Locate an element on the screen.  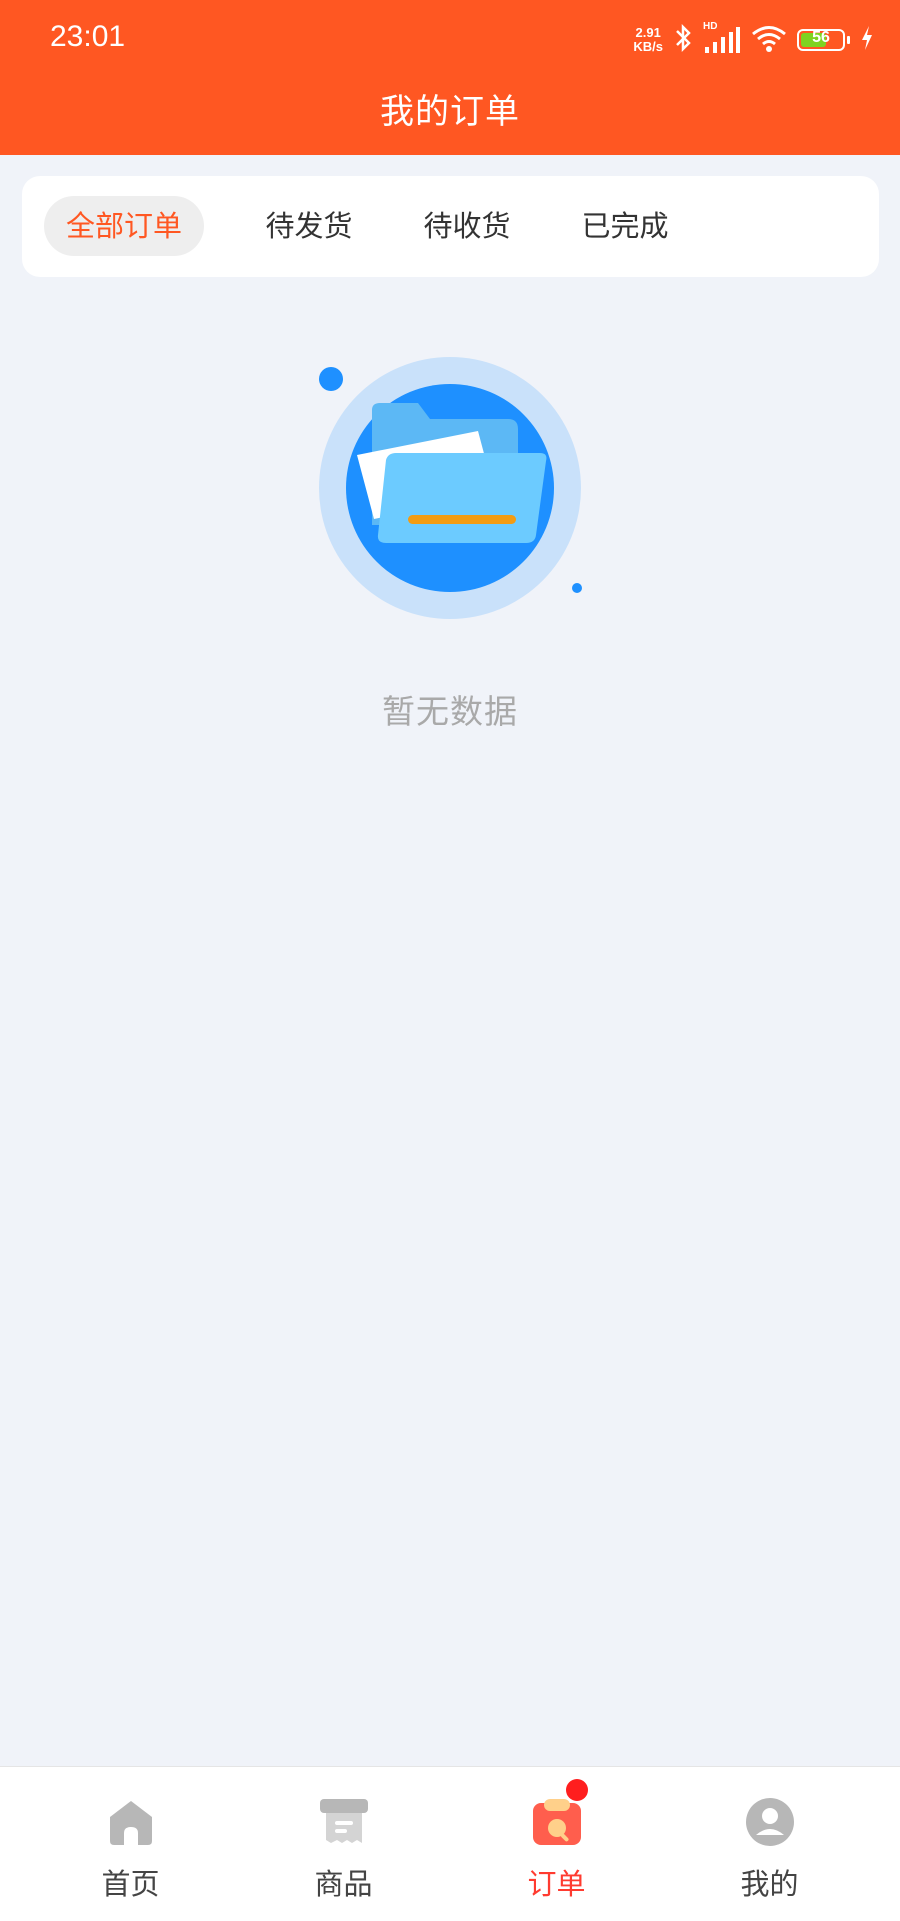
status-time: 23:01 is located at coordinates (88, 36).